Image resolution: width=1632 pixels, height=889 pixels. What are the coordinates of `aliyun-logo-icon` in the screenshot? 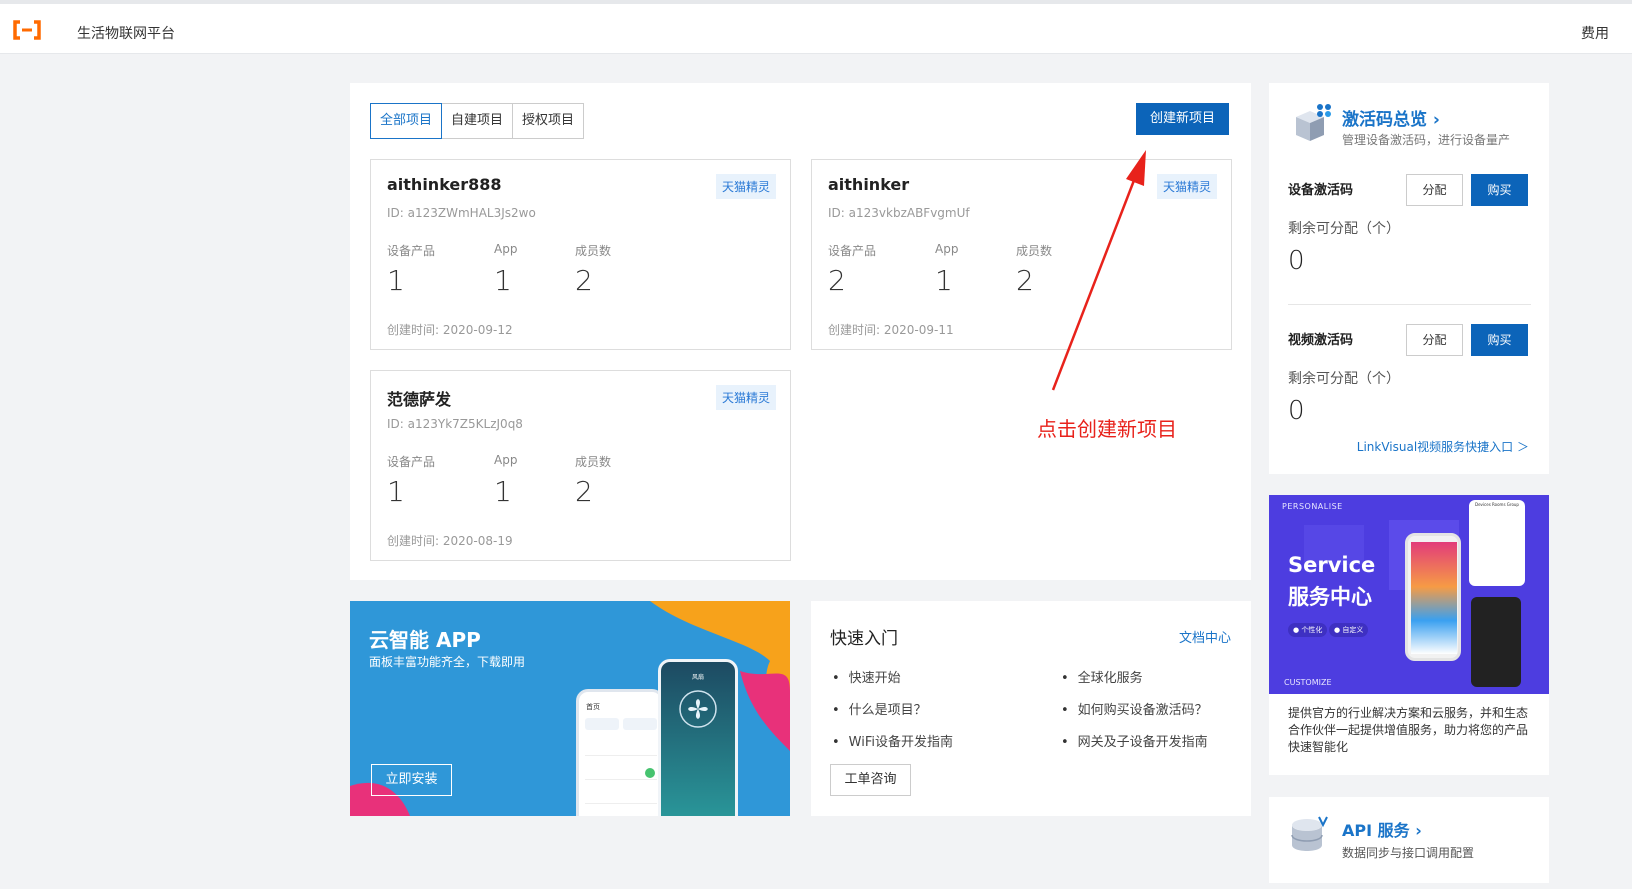 It's located at (27, 30).